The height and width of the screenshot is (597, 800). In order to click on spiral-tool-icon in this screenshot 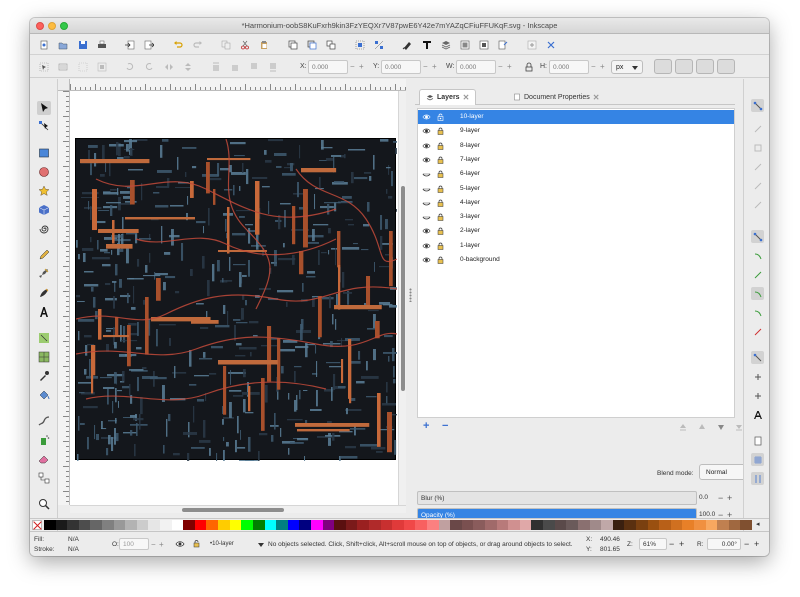, I will do `click(44, 229)`.